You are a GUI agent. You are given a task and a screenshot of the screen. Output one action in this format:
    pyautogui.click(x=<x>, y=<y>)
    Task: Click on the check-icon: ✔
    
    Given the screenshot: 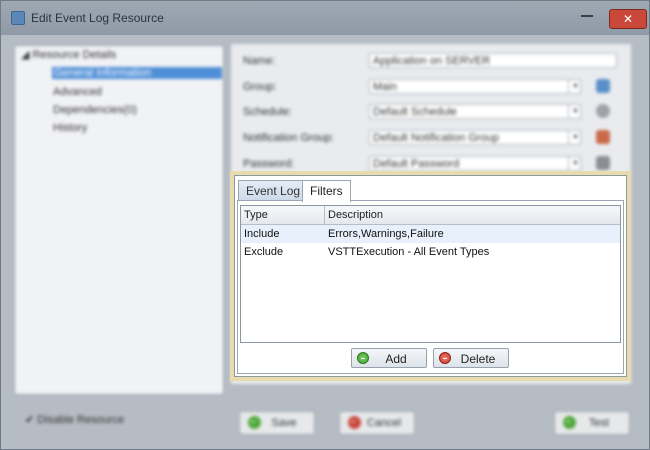 What is the action you would take?
    pyautogui.click(x=31, y=420)
    